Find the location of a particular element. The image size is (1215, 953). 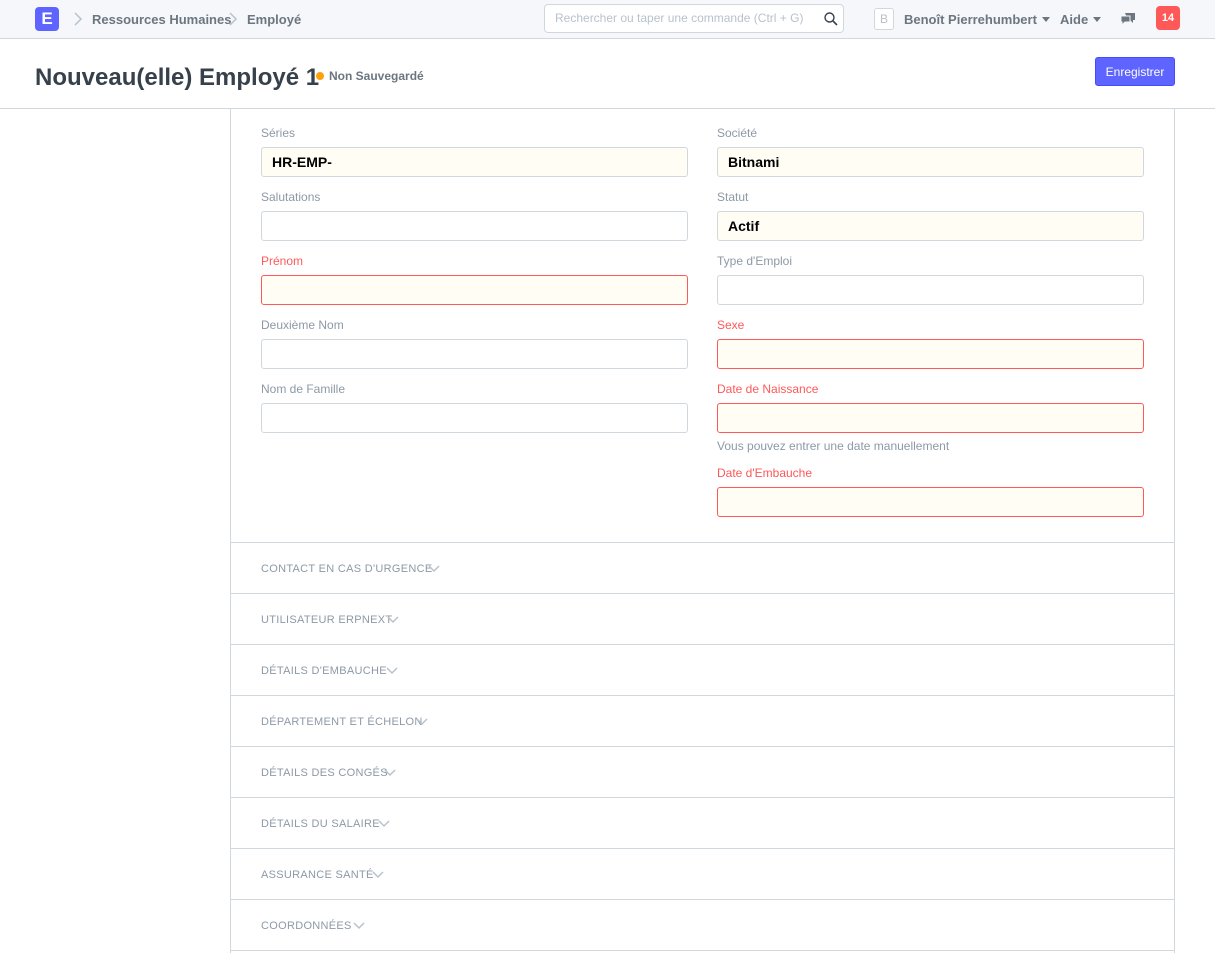

last-name-field is located at coordinates (474, 418).